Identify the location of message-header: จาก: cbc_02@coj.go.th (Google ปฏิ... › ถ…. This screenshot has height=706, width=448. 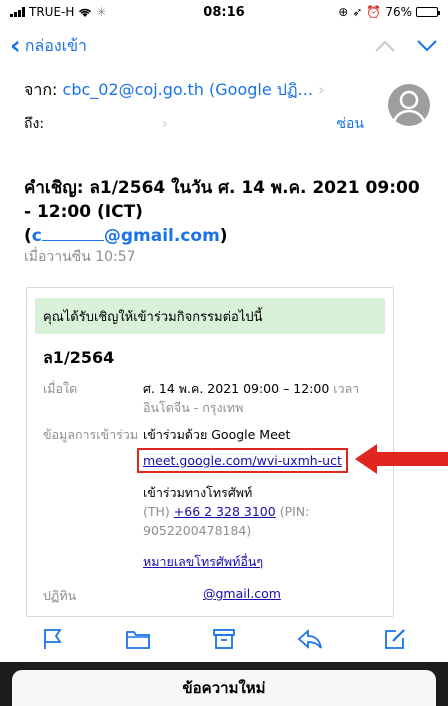
(227, 106).